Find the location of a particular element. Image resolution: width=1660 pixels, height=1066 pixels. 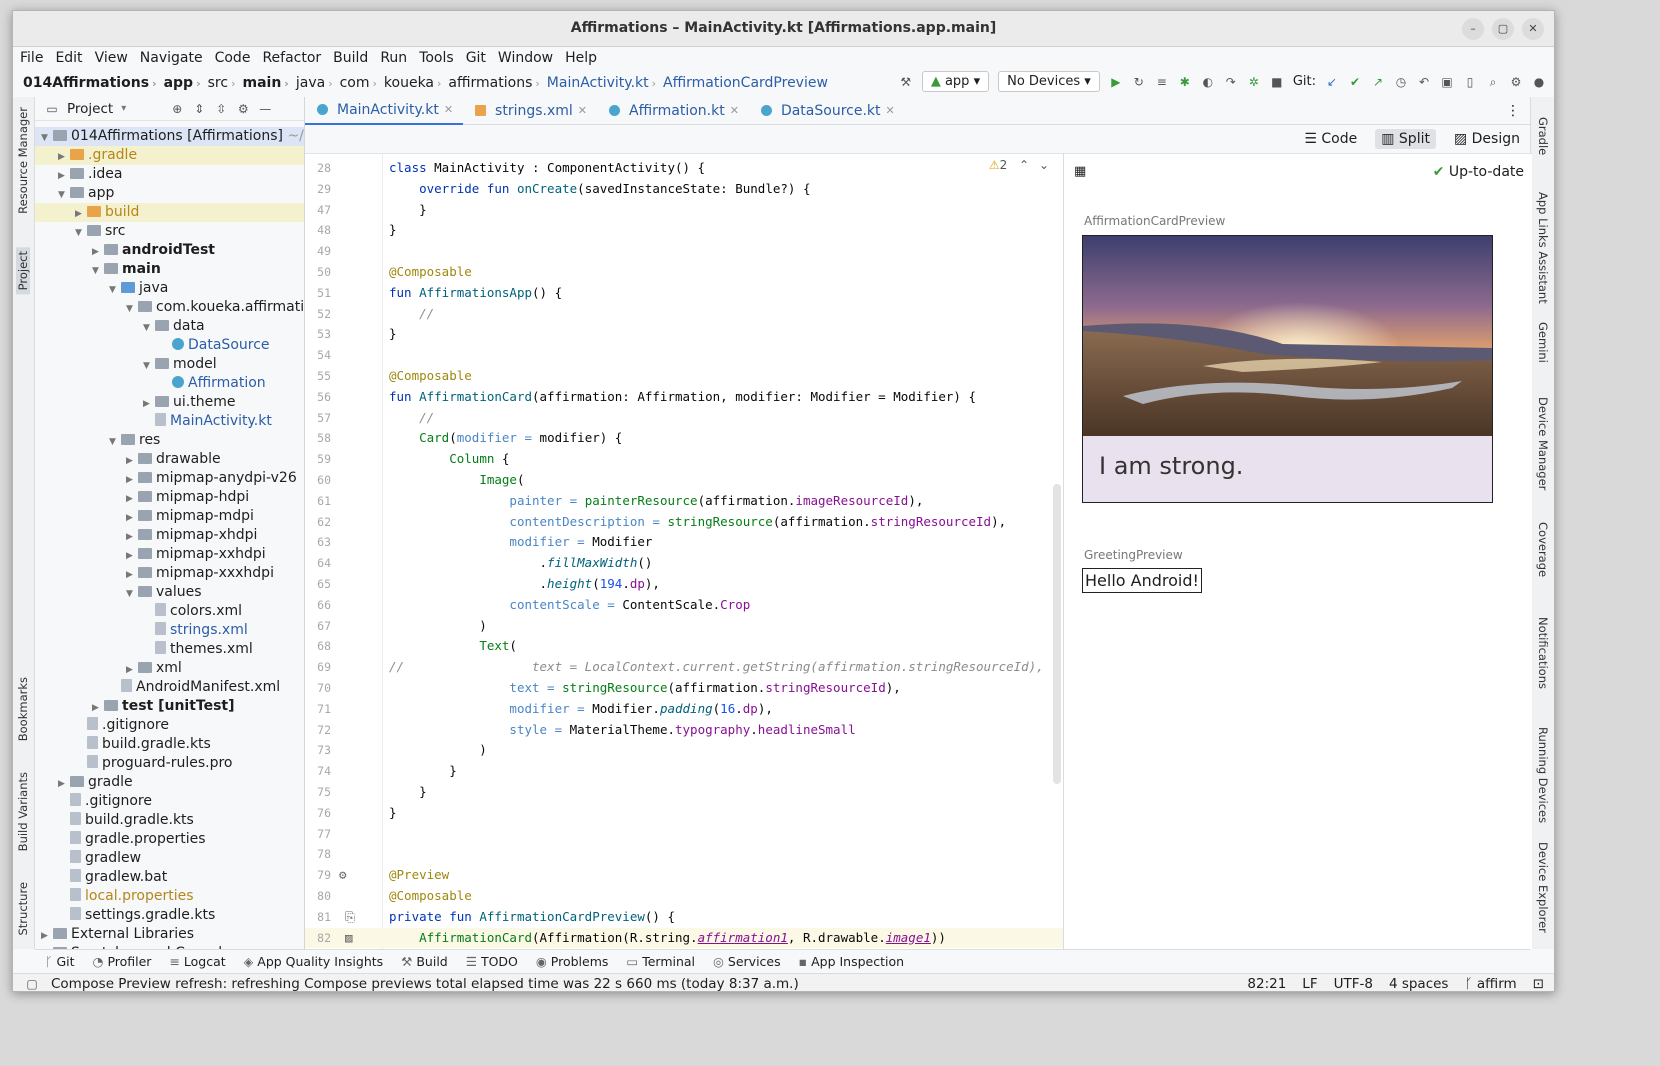

menu-item-help: Help is located at coordinates (581, 58).